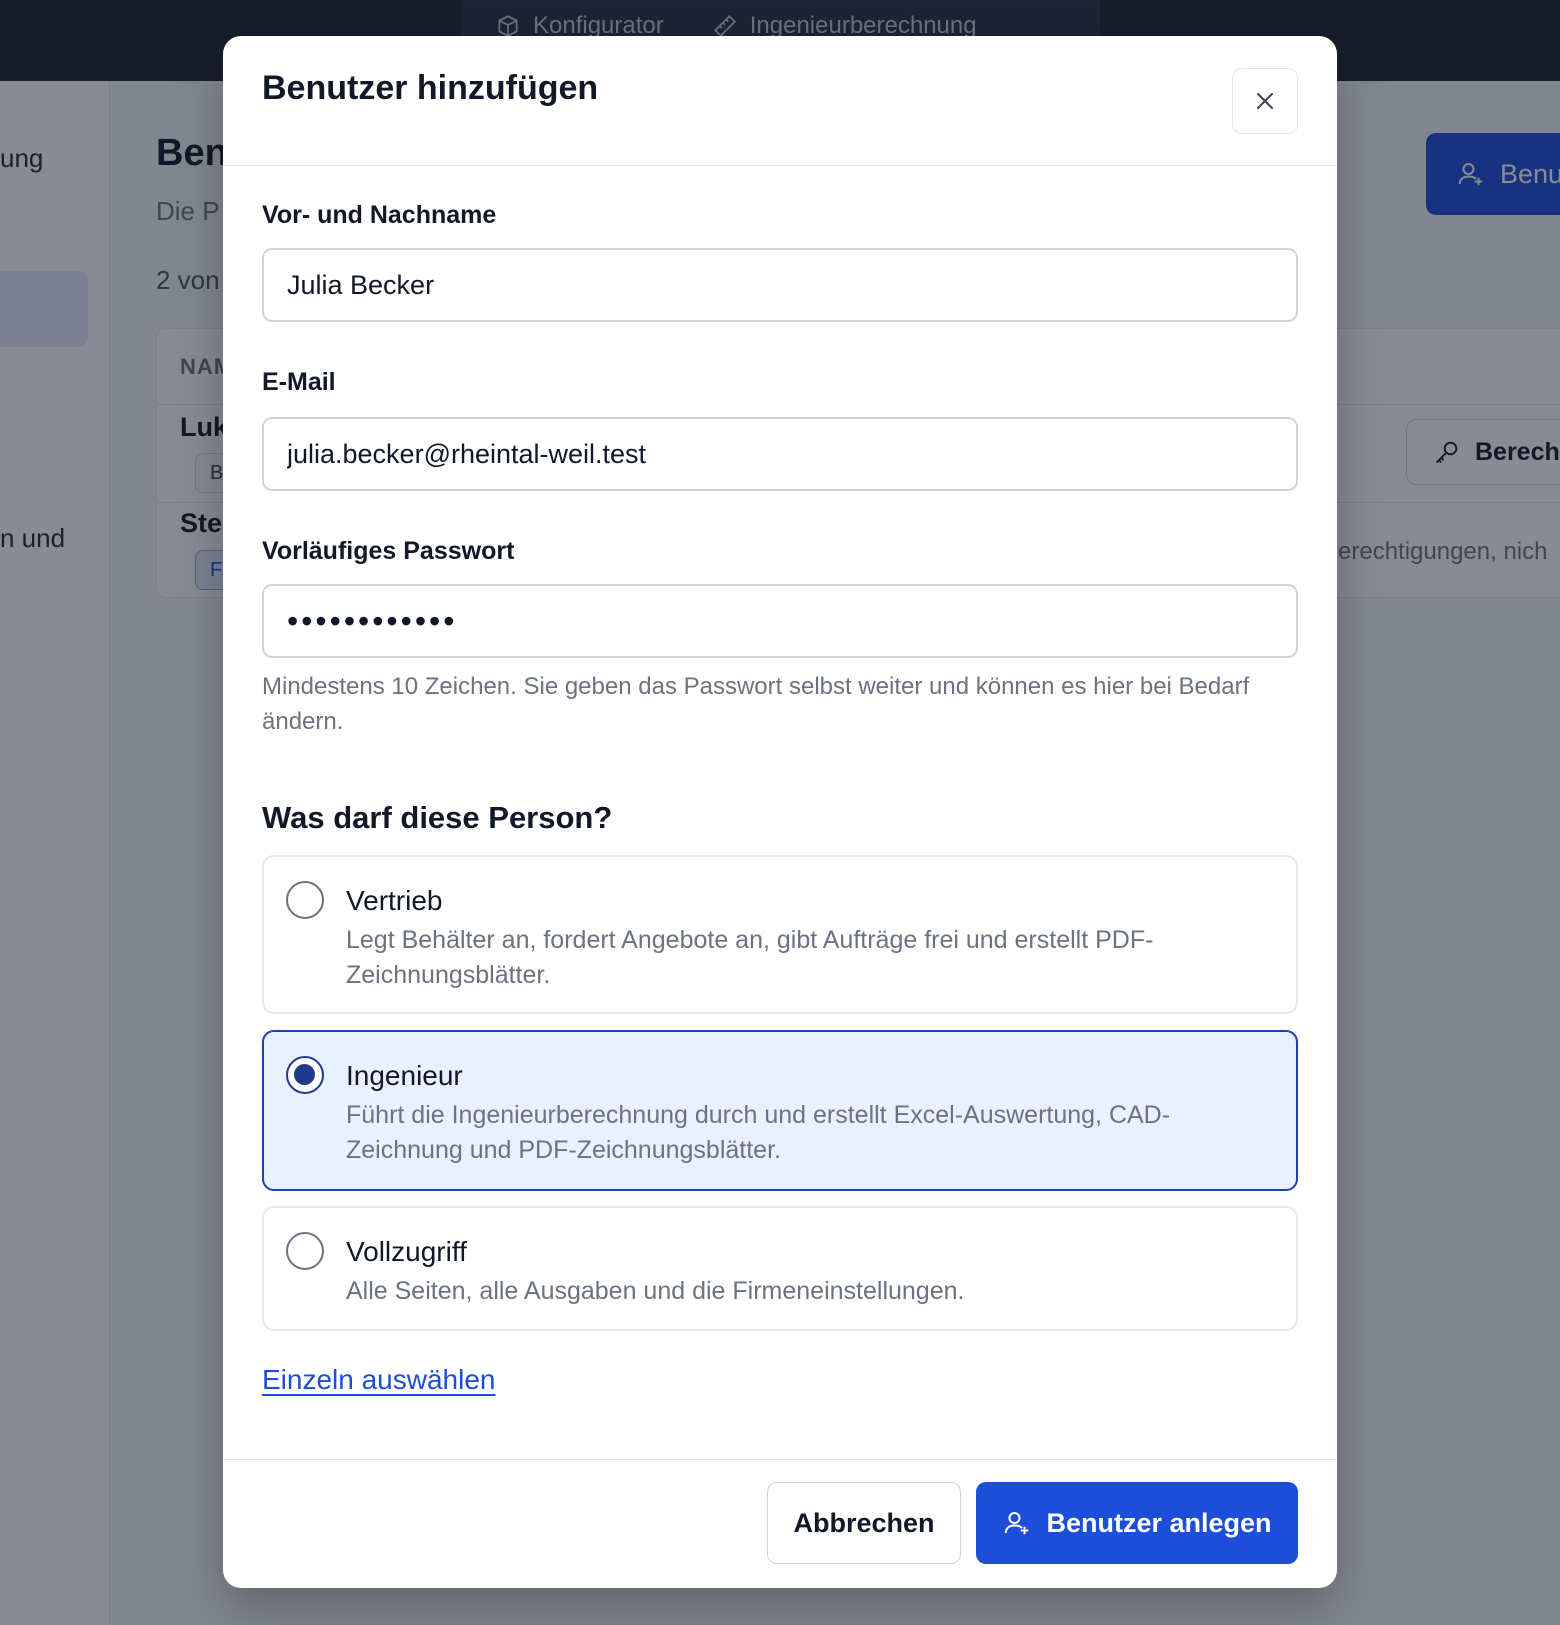  I want to click on password-input, so click(780, 621).